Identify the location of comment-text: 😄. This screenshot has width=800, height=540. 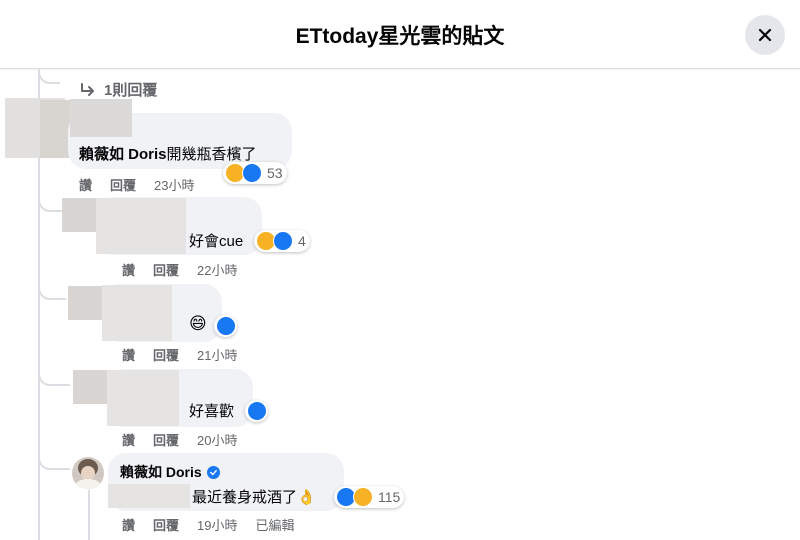
(198, 323).